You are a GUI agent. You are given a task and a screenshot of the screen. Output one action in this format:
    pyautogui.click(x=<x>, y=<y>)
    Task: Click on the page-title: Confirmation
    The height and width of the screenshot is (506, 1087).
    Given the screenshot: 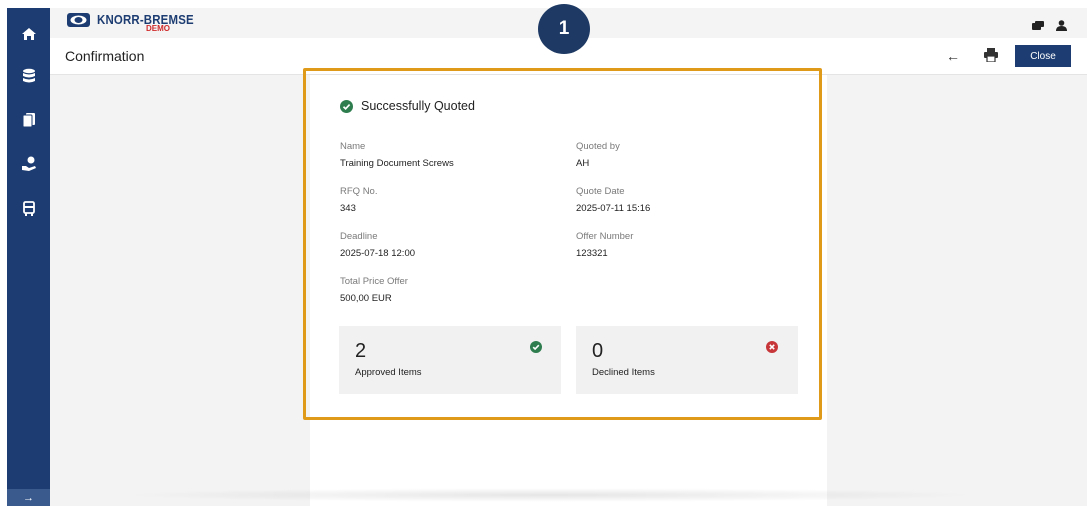 What is the action you would take?
    pyautogui.click(x=105, y=56)
    